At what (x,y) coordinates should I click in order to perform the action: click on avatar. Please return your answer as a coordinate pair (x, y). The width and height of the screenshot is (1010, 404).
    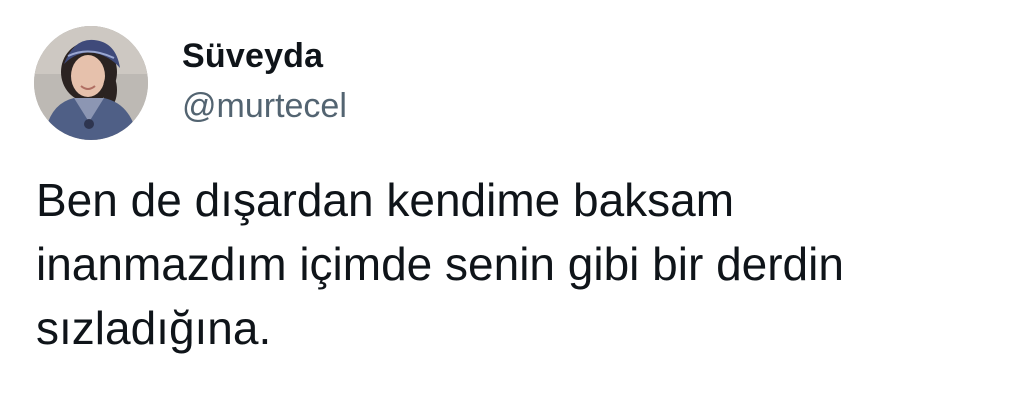
    Looking at the image, I should click on (91, 83).